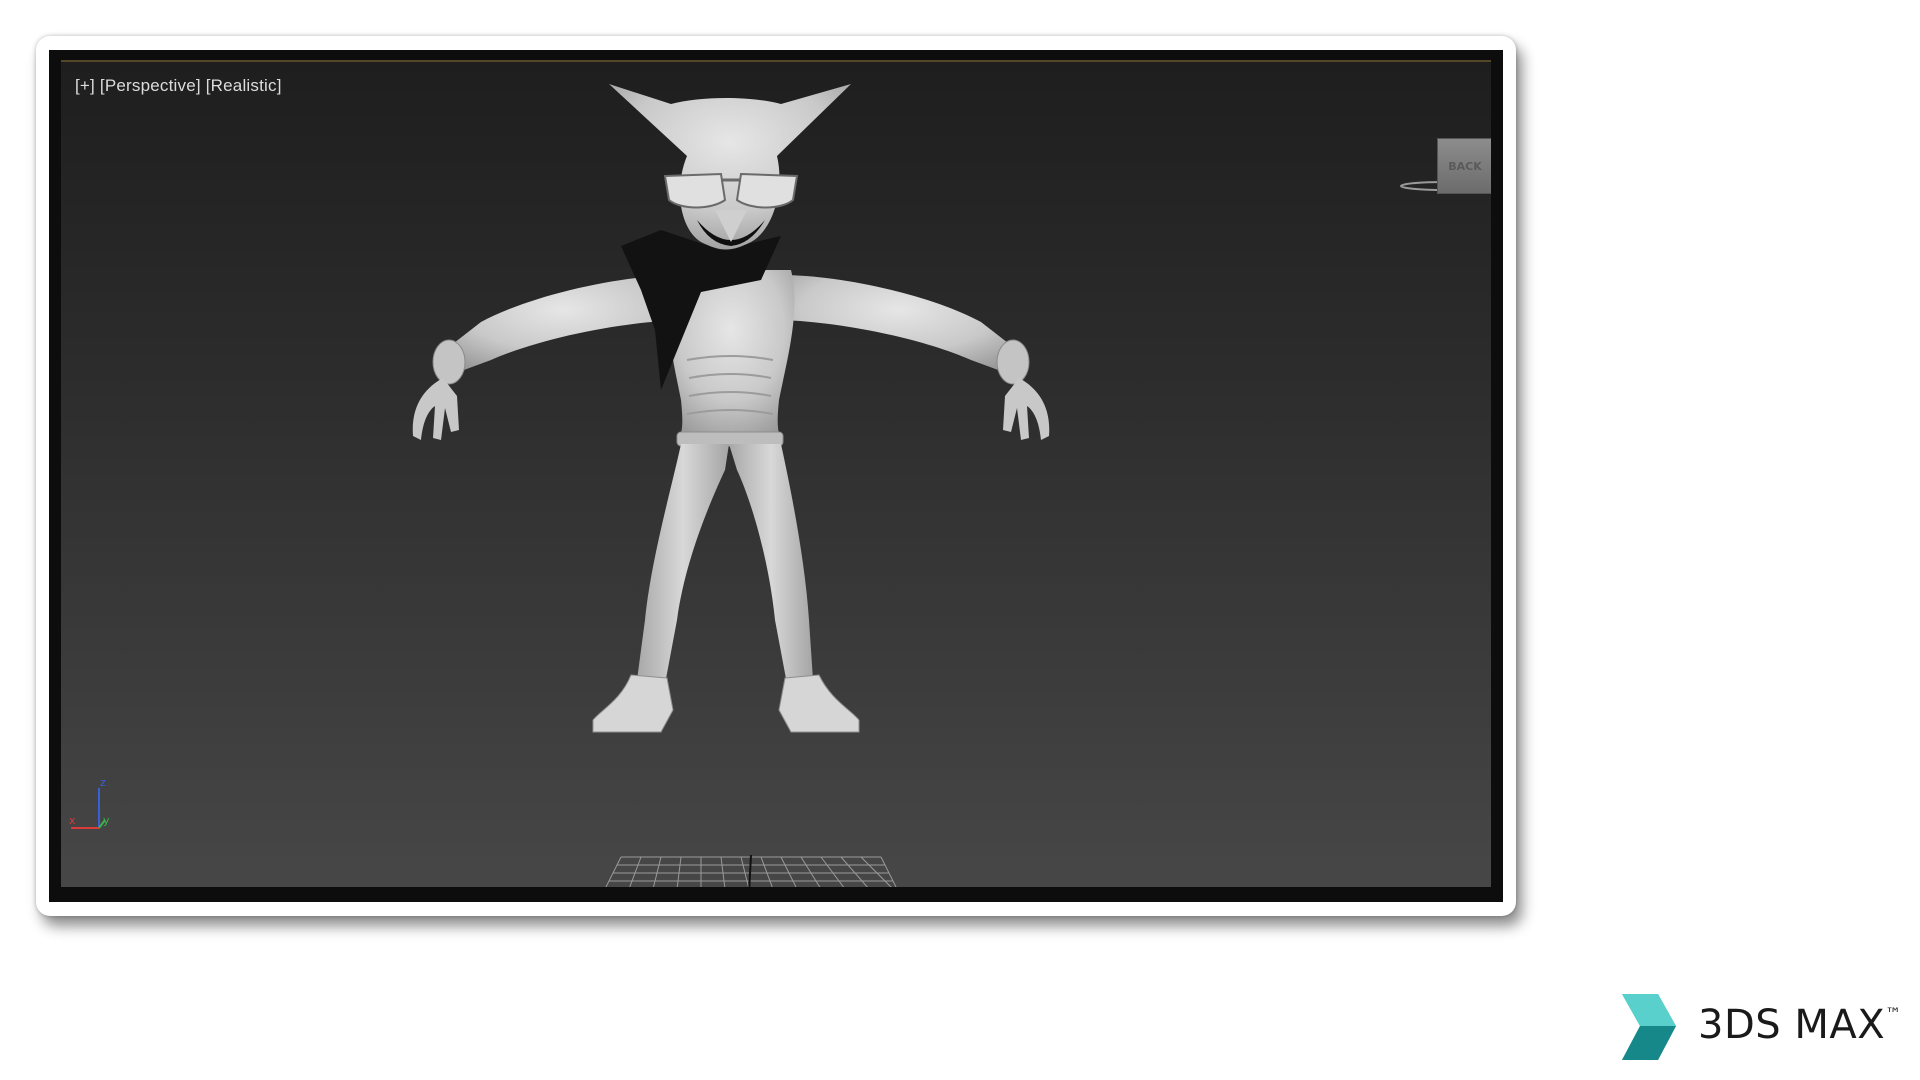  Describe the element at coordinates (106, 820) in the screenshot. I see `axis-y-label: y` at that location.